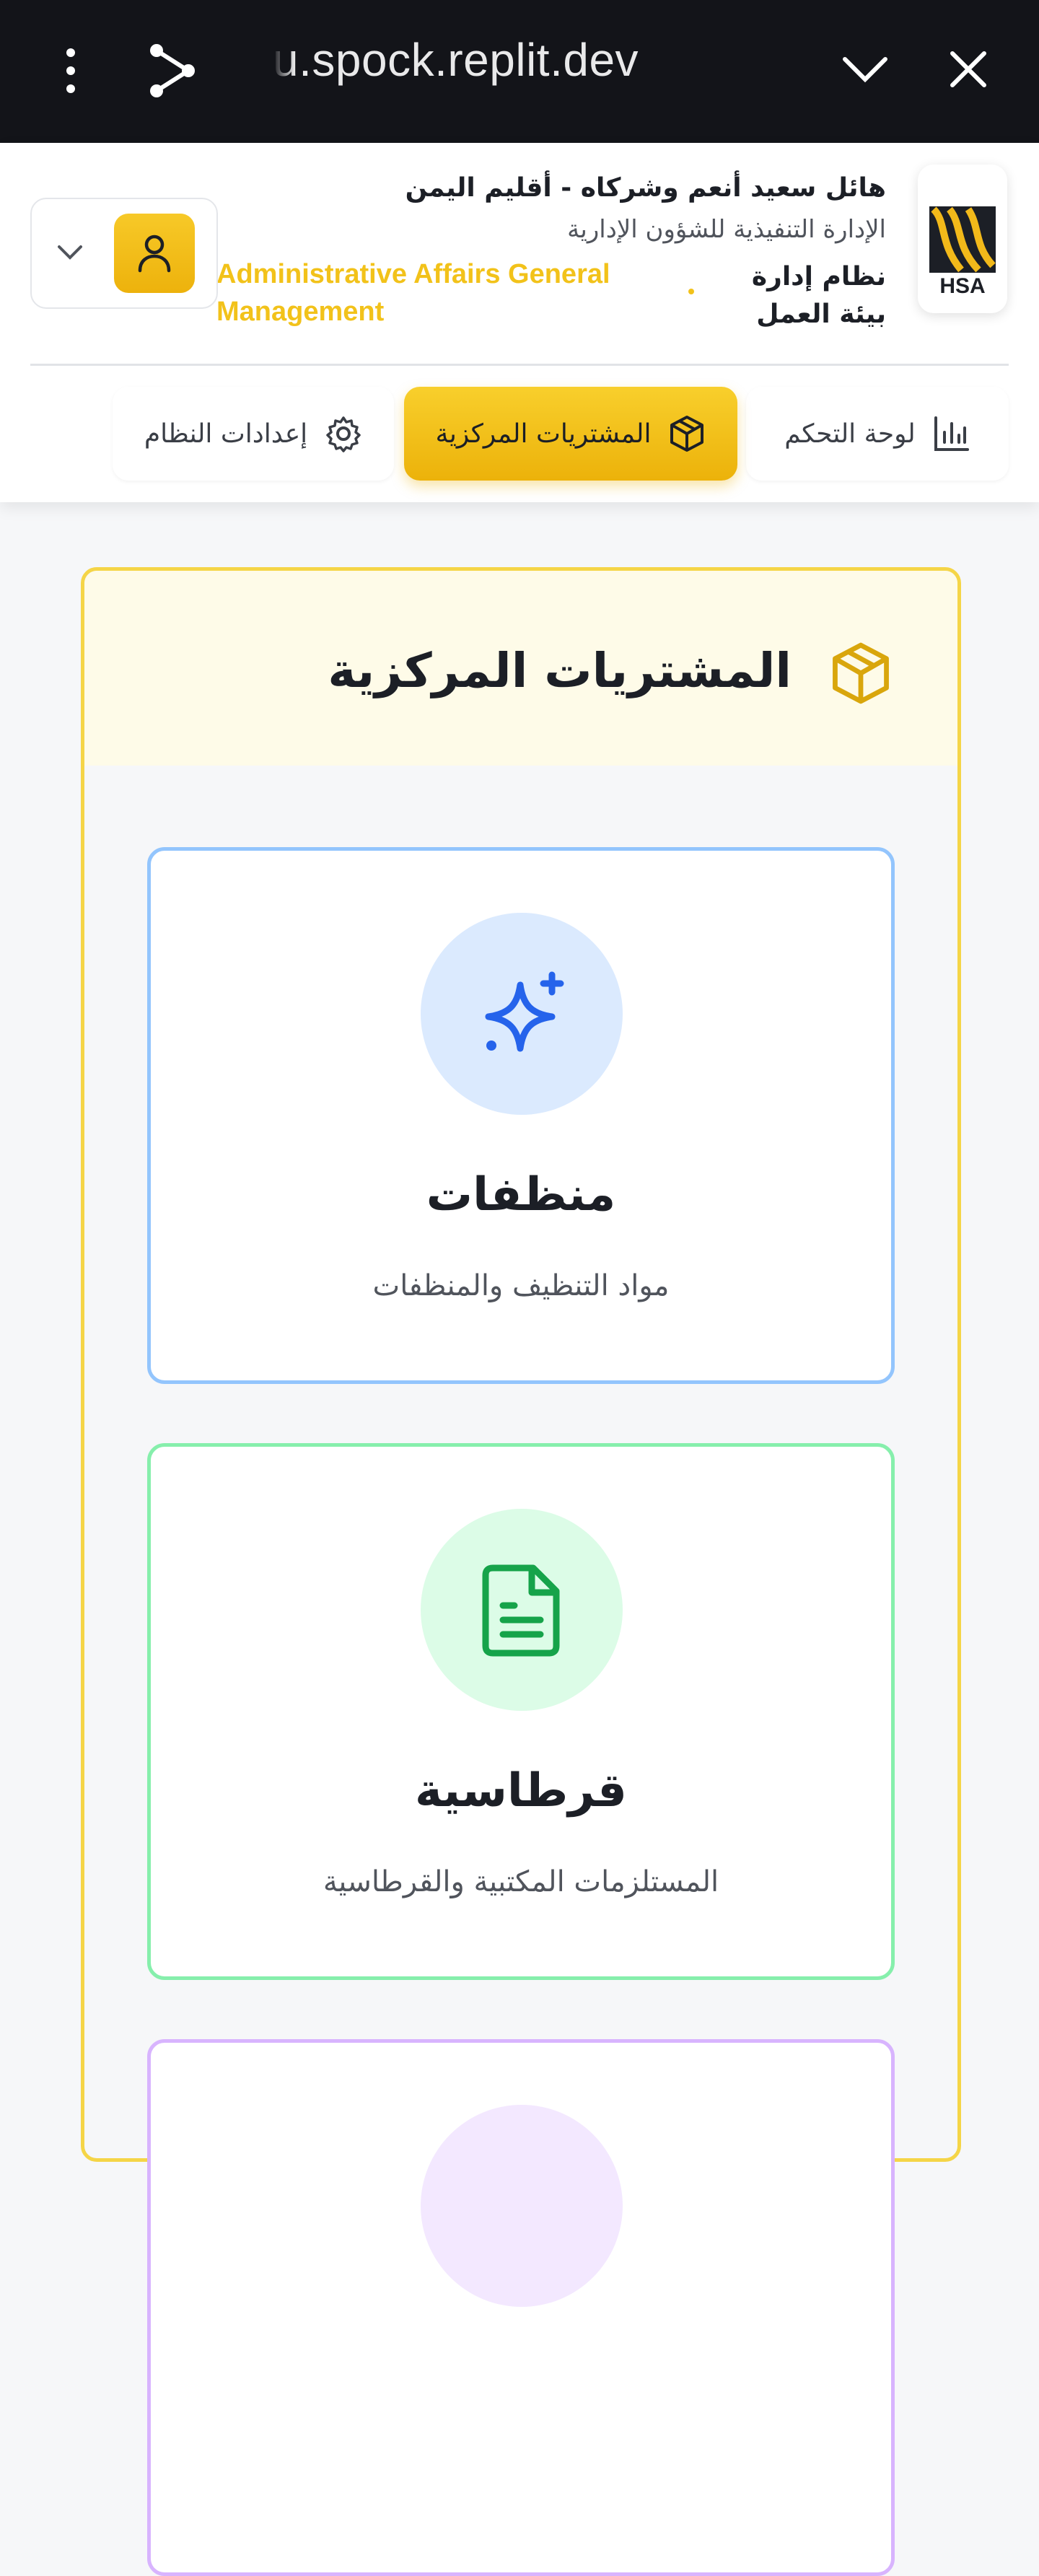 Image resolution: width=1039 pixels, height=2576 pixels. I want to click on nav-central-procurement: المشتريات المركزية, so click(570, 434).